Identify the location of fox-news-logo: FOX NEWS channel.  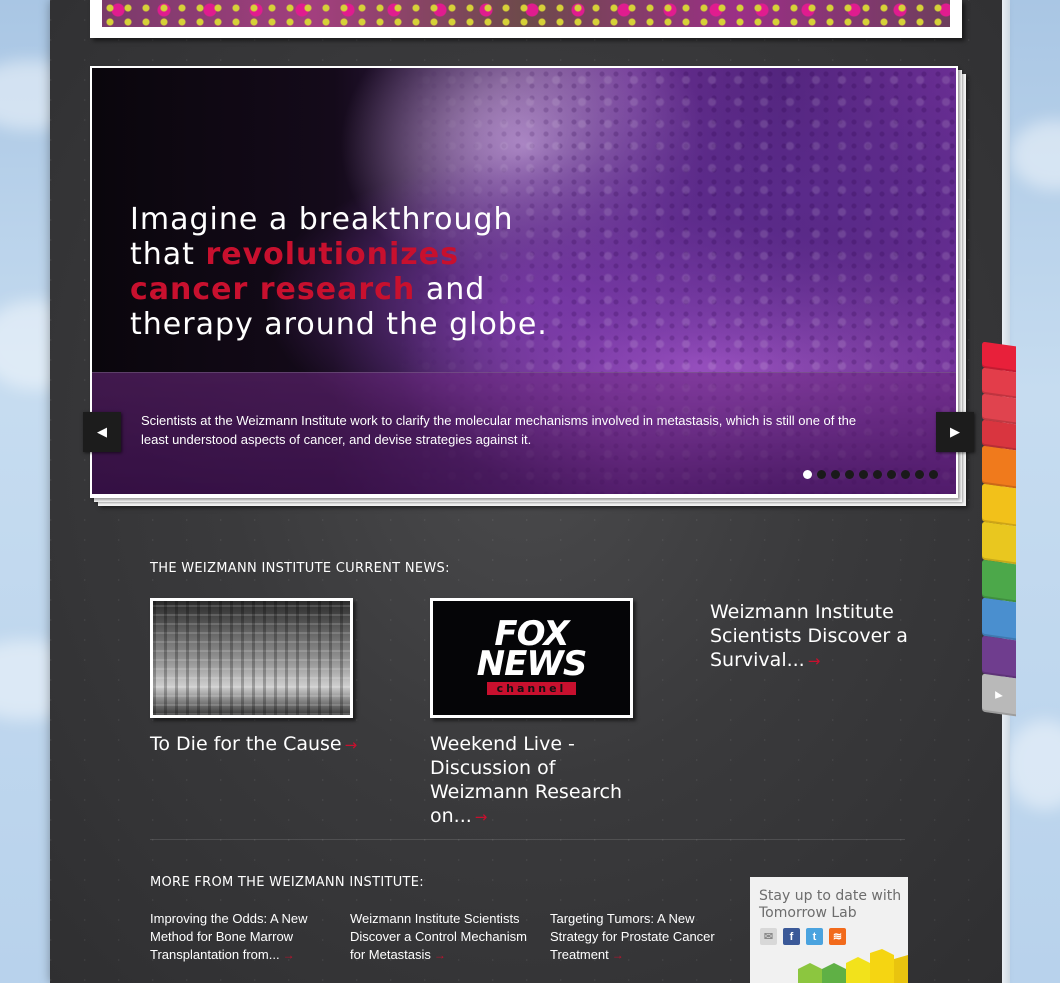
(531, 658).